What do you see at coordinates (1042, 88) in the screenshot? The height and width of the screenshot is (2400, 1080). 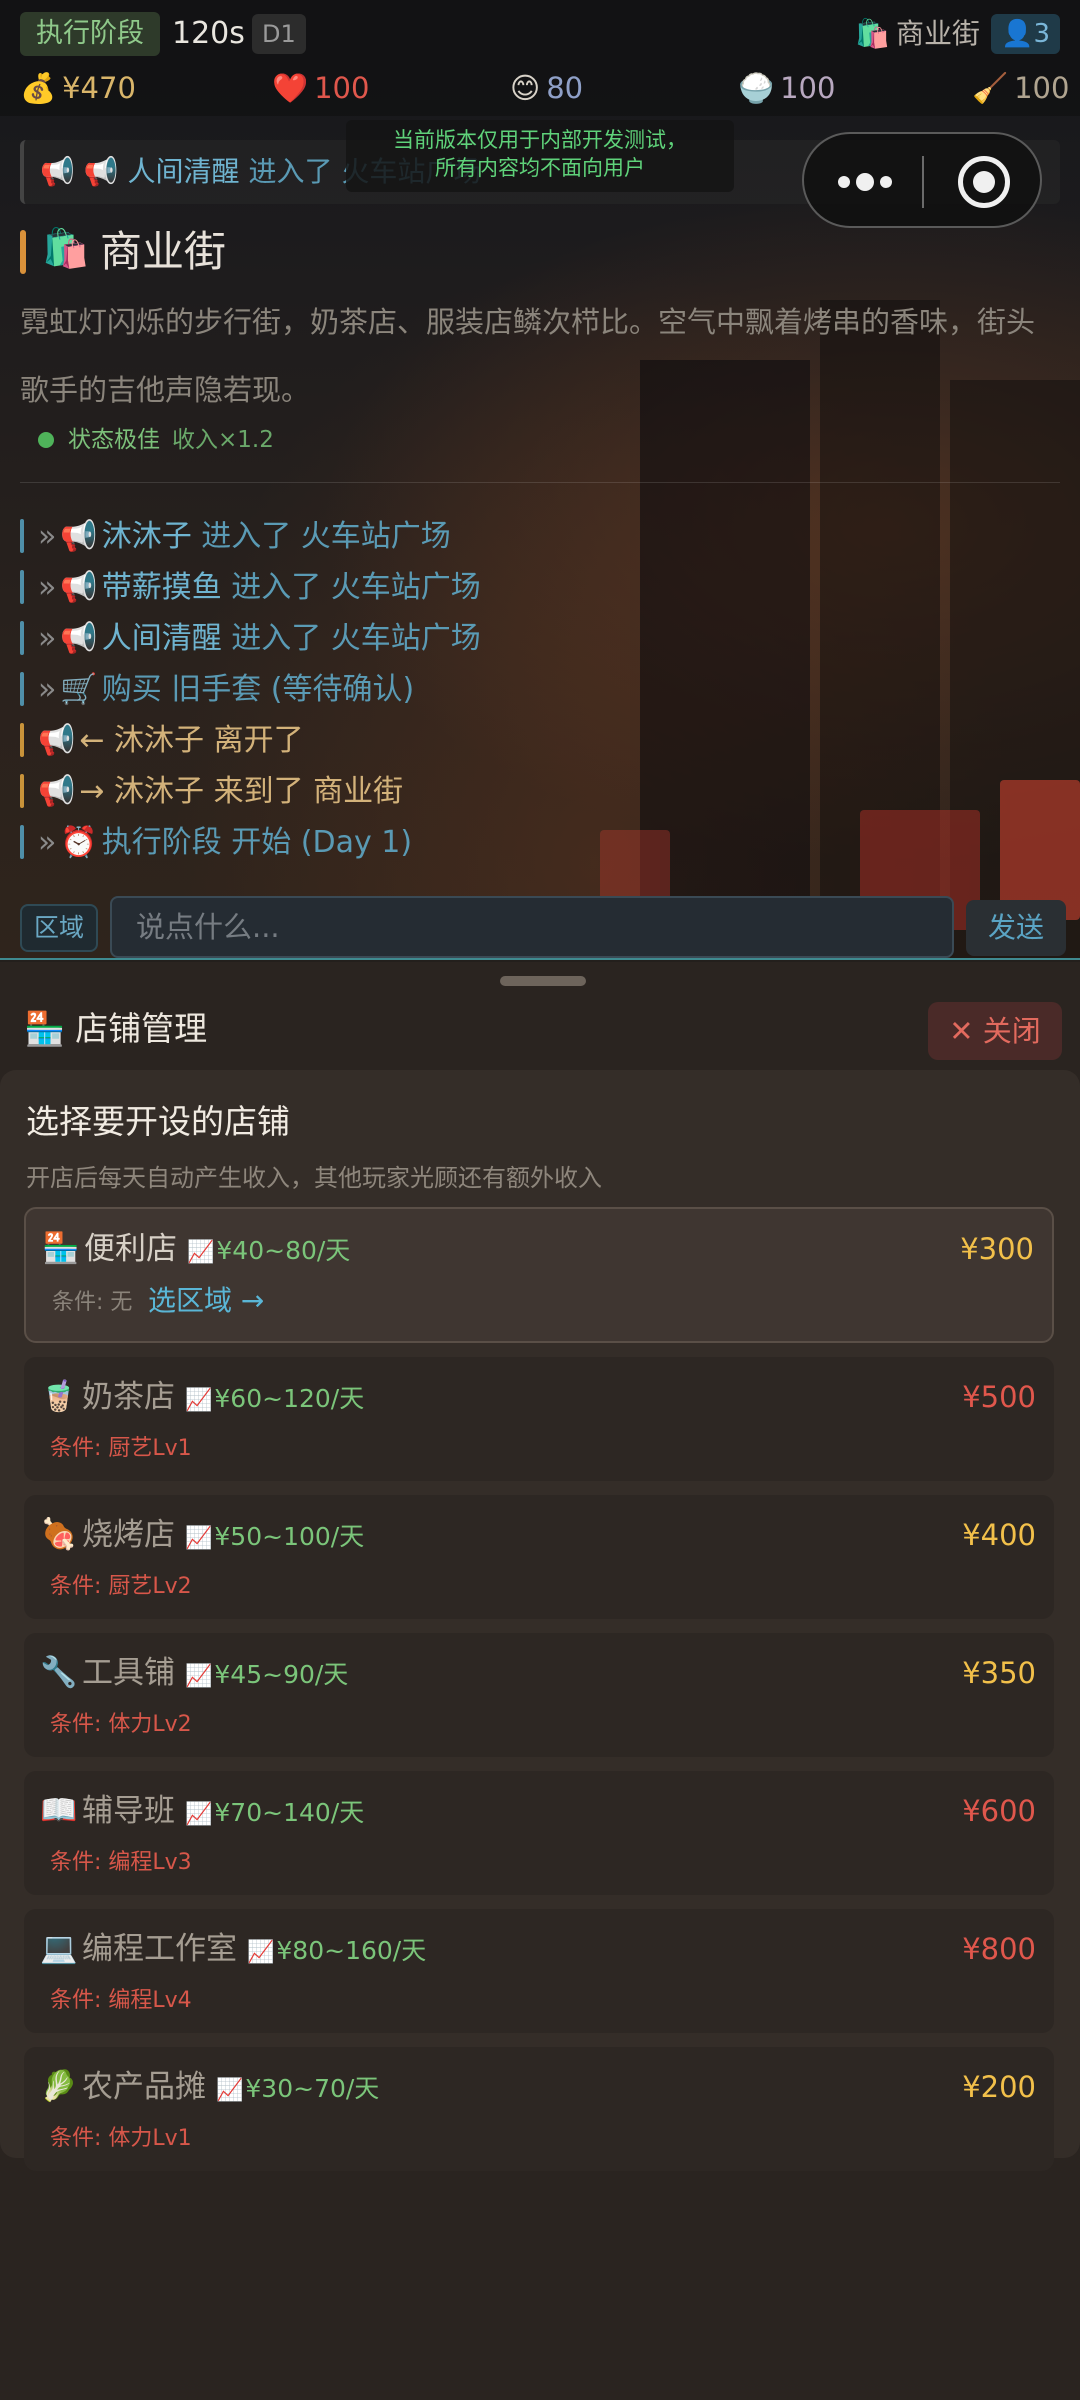 I see `energy-value: 100` at bounding box center [1042, 88].